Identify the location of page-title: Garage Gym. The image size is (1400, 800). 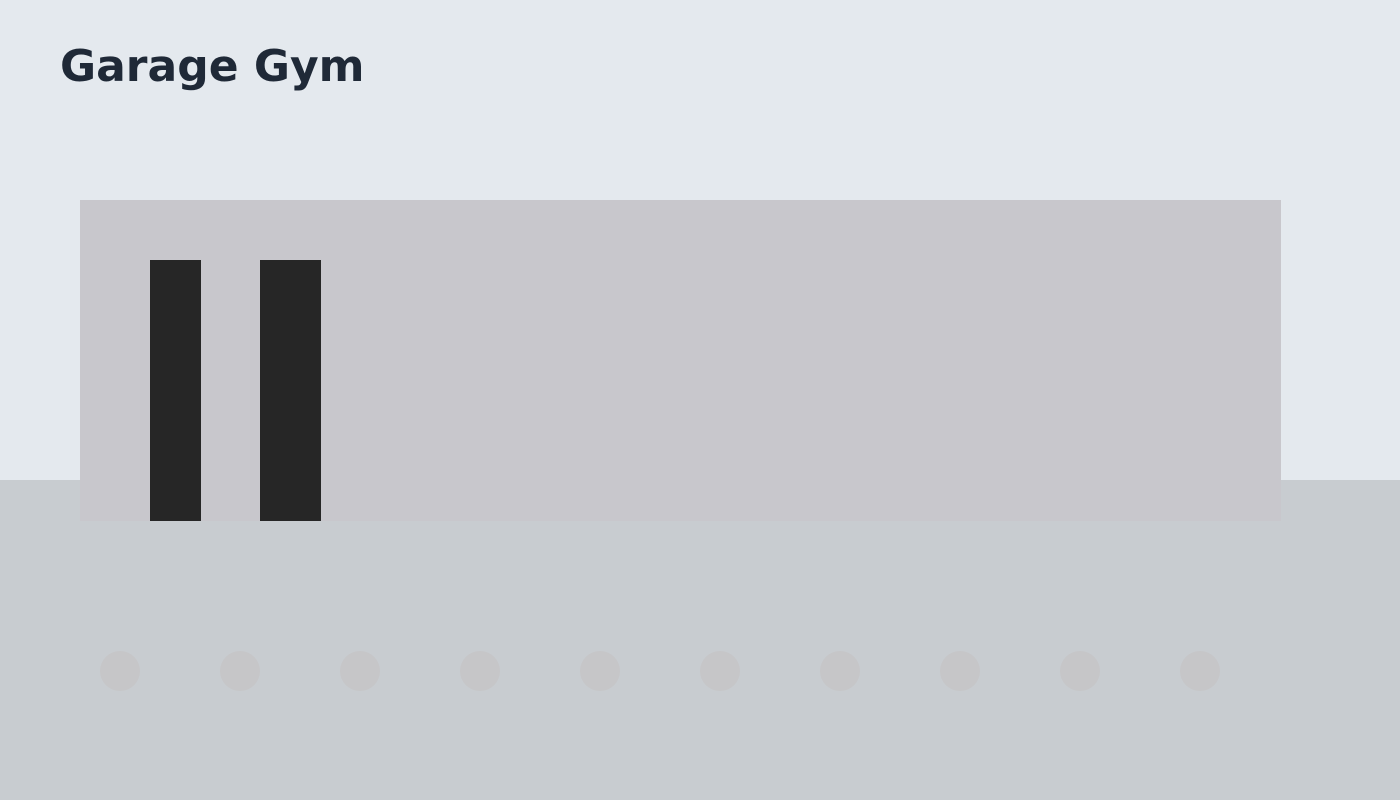
(212, 66).